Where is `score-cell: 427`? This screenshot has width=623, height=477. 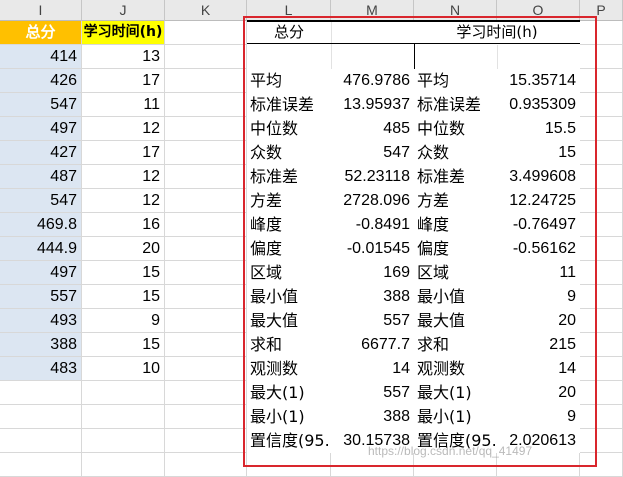
score-cell: 427 is located at coordinates (41, 153).